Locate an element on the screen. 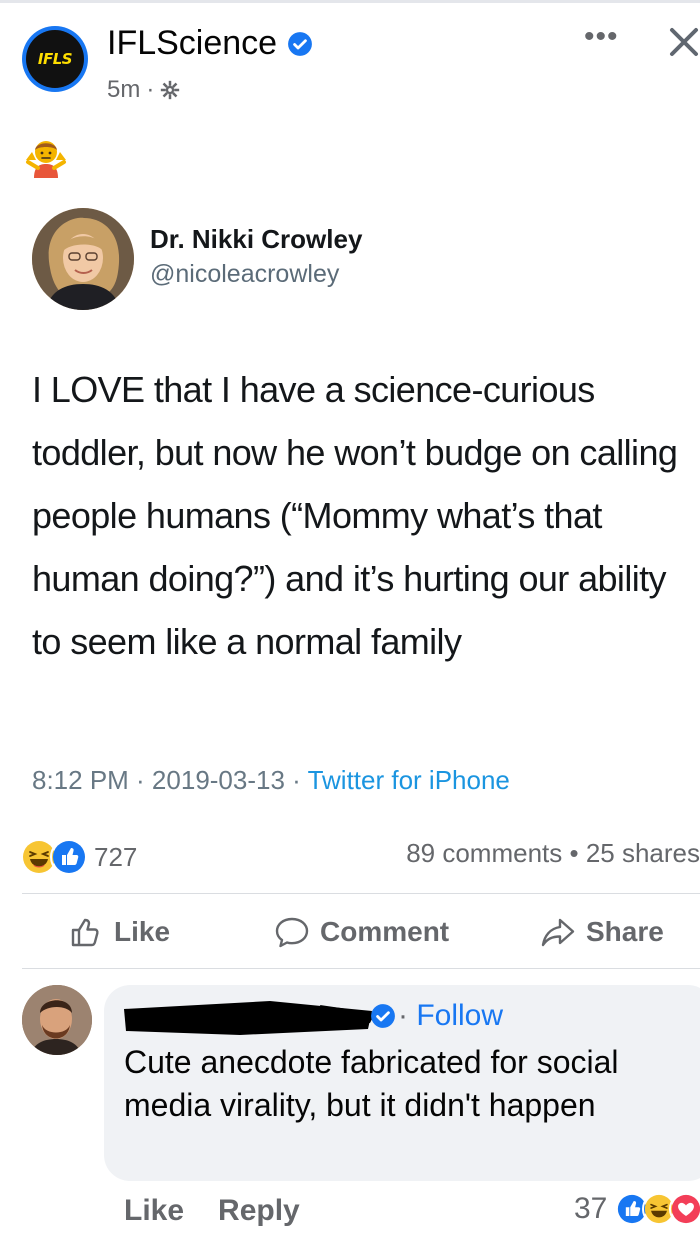  thumbs-up-icon is located at coordinates (85, 932).